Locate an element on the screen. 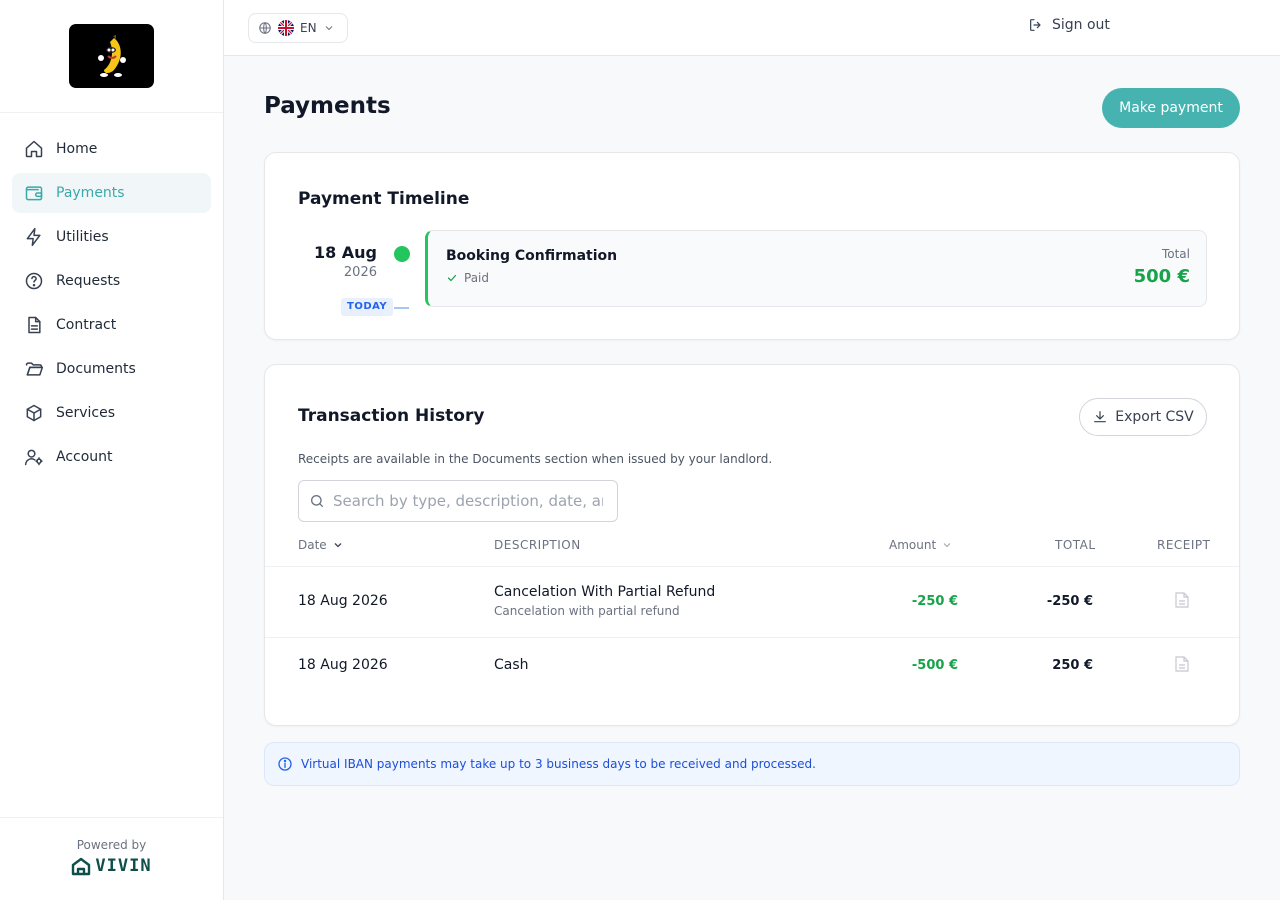  sidebar-item-home: Home is located at coordinates (111, 149).